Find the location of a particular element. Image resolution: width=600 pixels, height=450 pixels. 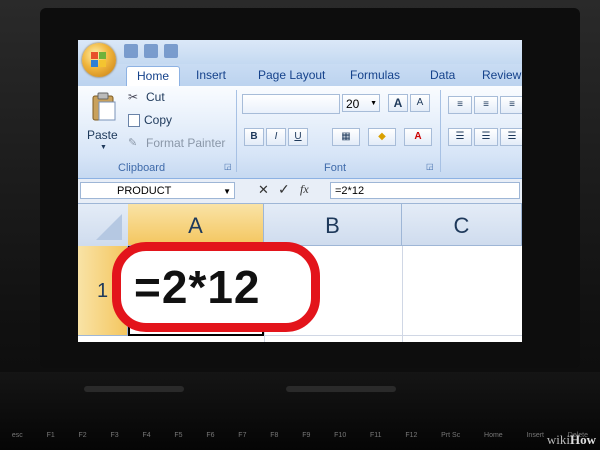

key: F4 is located at coordinates (146, 435).